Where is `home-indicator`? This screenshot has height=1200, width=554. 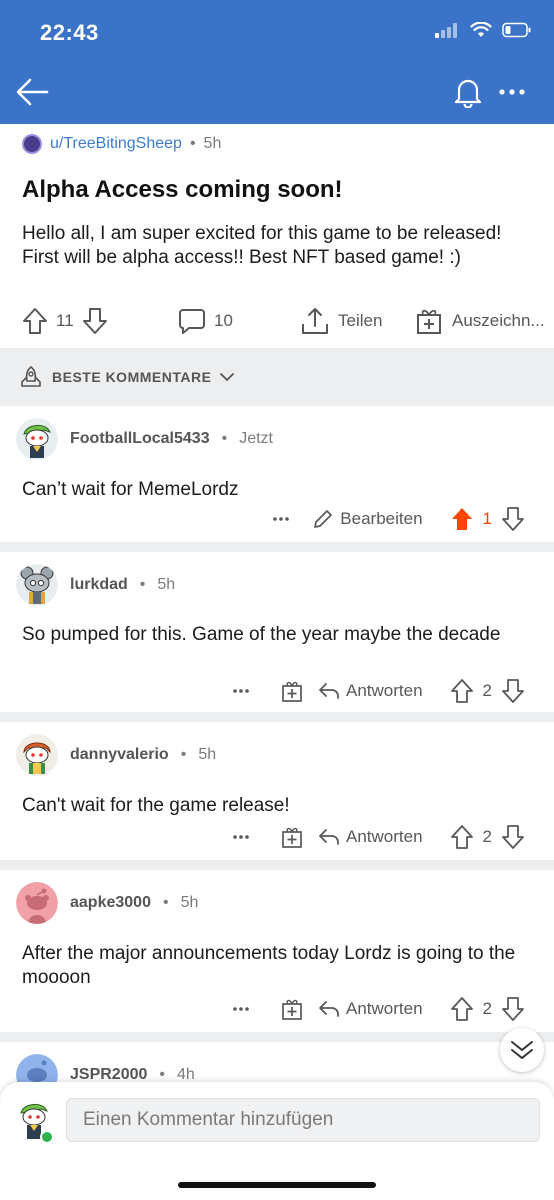 home-indicator is located at coordinates (277, 1185).